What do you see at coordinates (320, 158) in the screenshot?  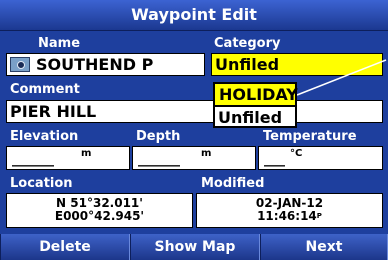 I see `temperature-field: ___ °C` at bounding box center [320, 158].